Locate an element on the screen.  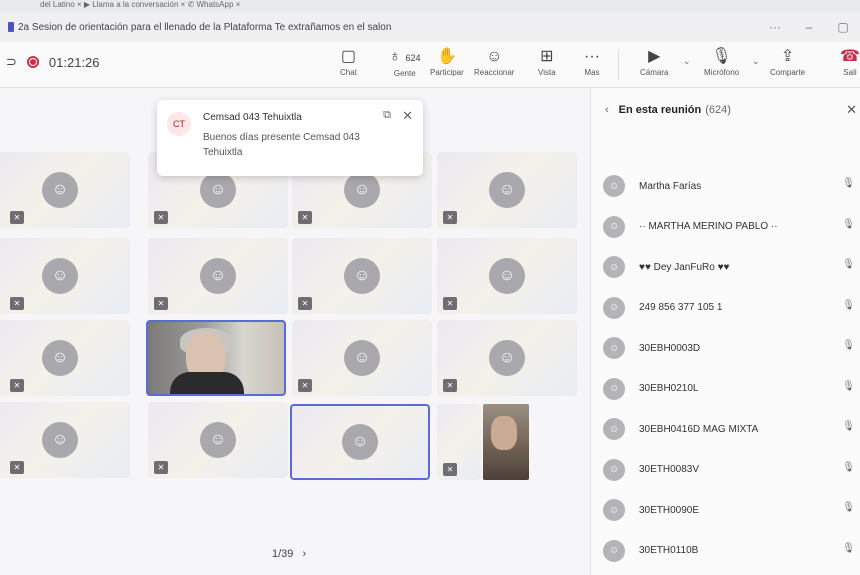
participant-tile: ☺ is located at coordinates (360, 442).